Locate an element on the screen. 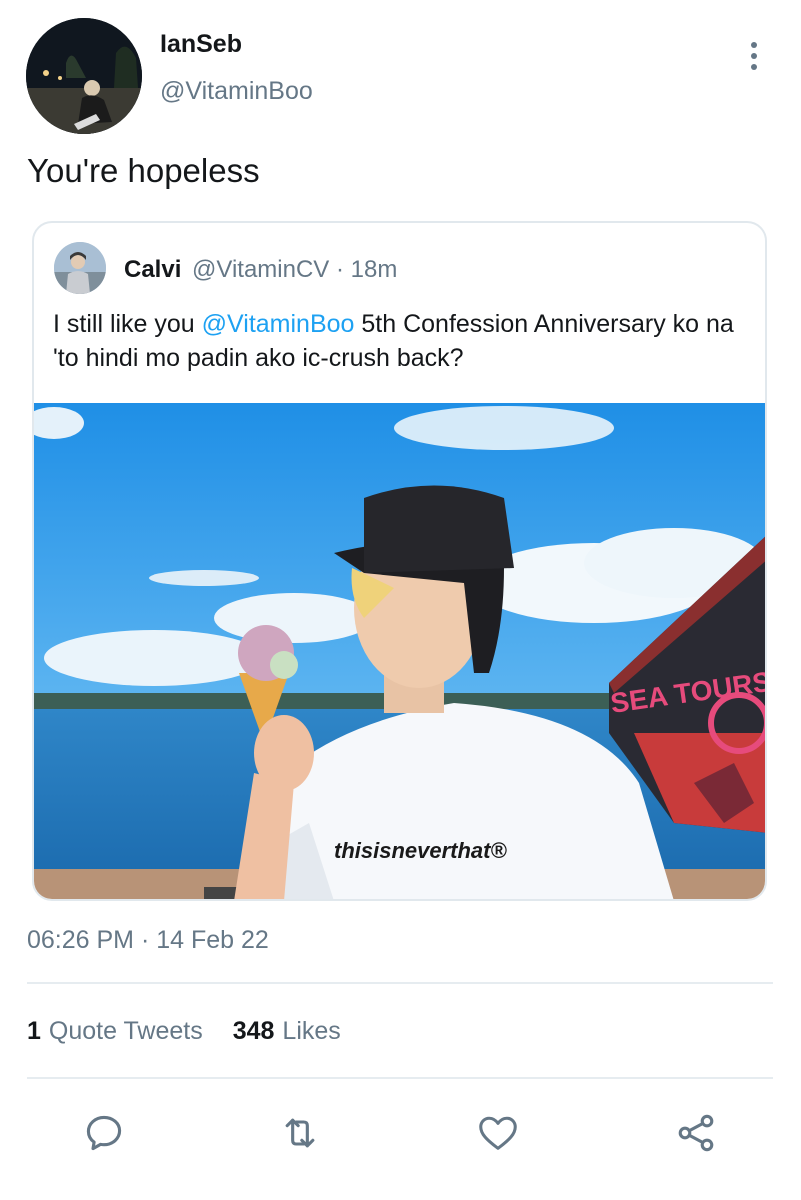 This screenshot has width=801, height=1200. reply-button is located at coordinates (104, 1133).